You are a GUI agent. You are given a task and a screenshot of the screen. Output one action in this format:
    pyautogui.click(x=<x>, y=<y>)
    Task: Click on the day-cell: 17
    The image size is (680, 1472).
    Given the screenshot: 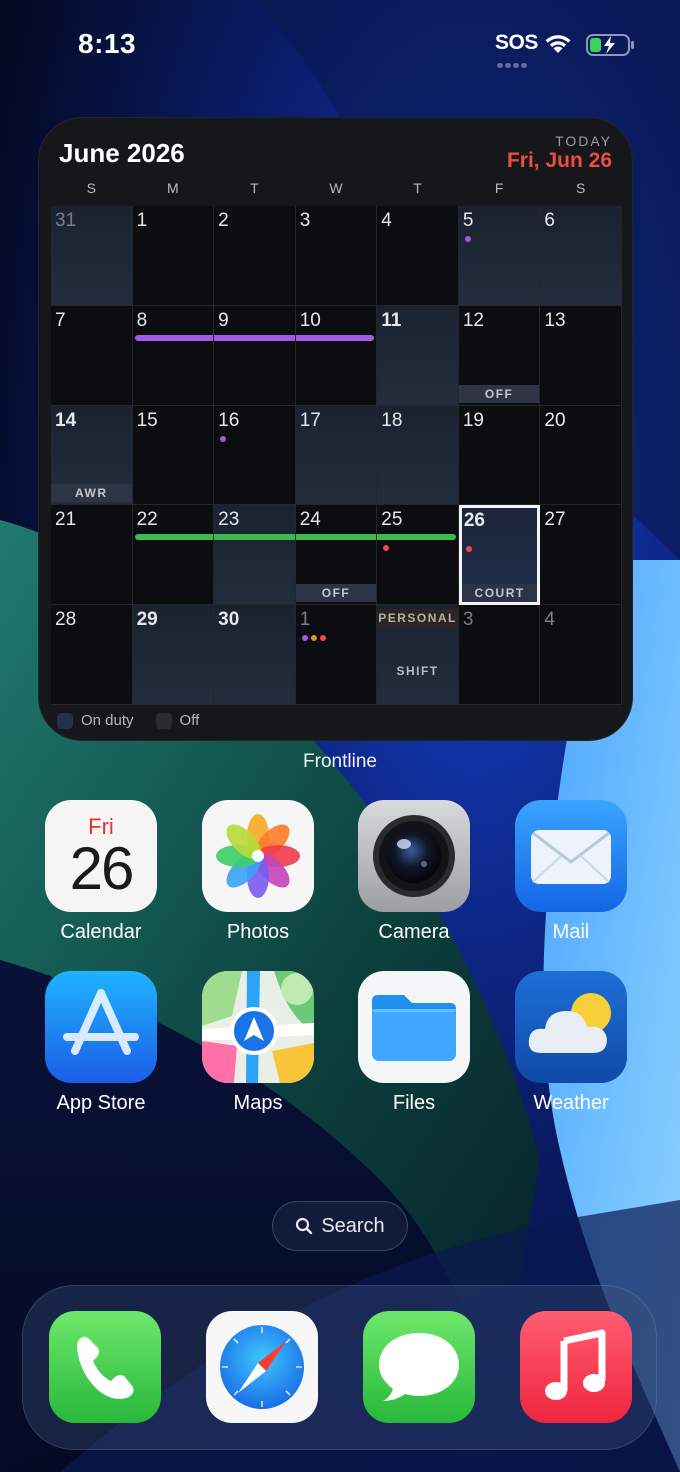 What is the action you would take?
    pyautogui.click(x=336, y=455)
    